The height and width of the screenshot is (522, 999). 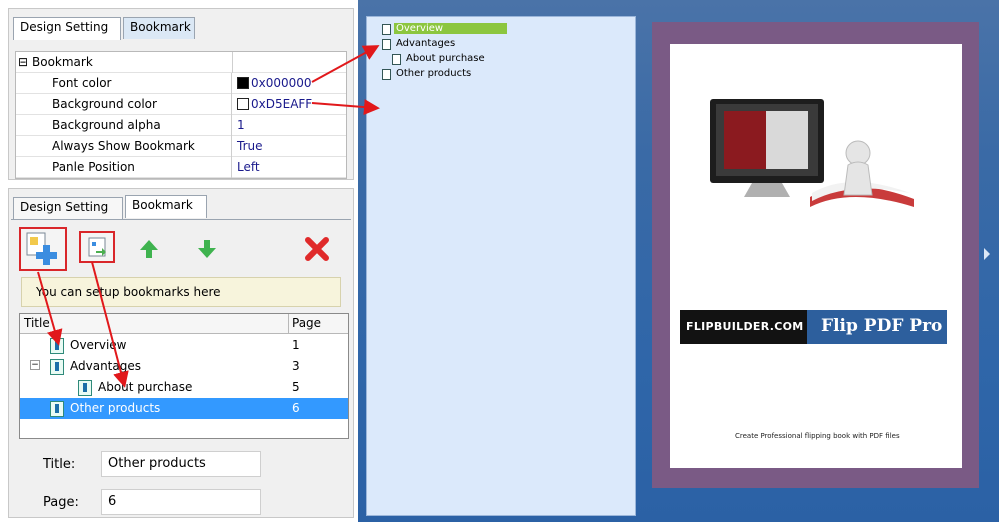 I want to click on arrow-add-bookmark, so click(x=50, y=308).